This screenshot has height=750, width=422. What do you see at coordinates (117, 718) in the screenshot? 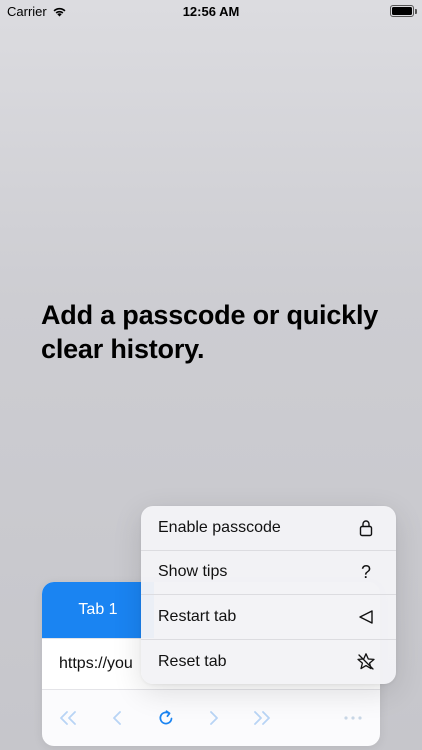
I see `chevron-left-icon` at bounding box center [117, 718].